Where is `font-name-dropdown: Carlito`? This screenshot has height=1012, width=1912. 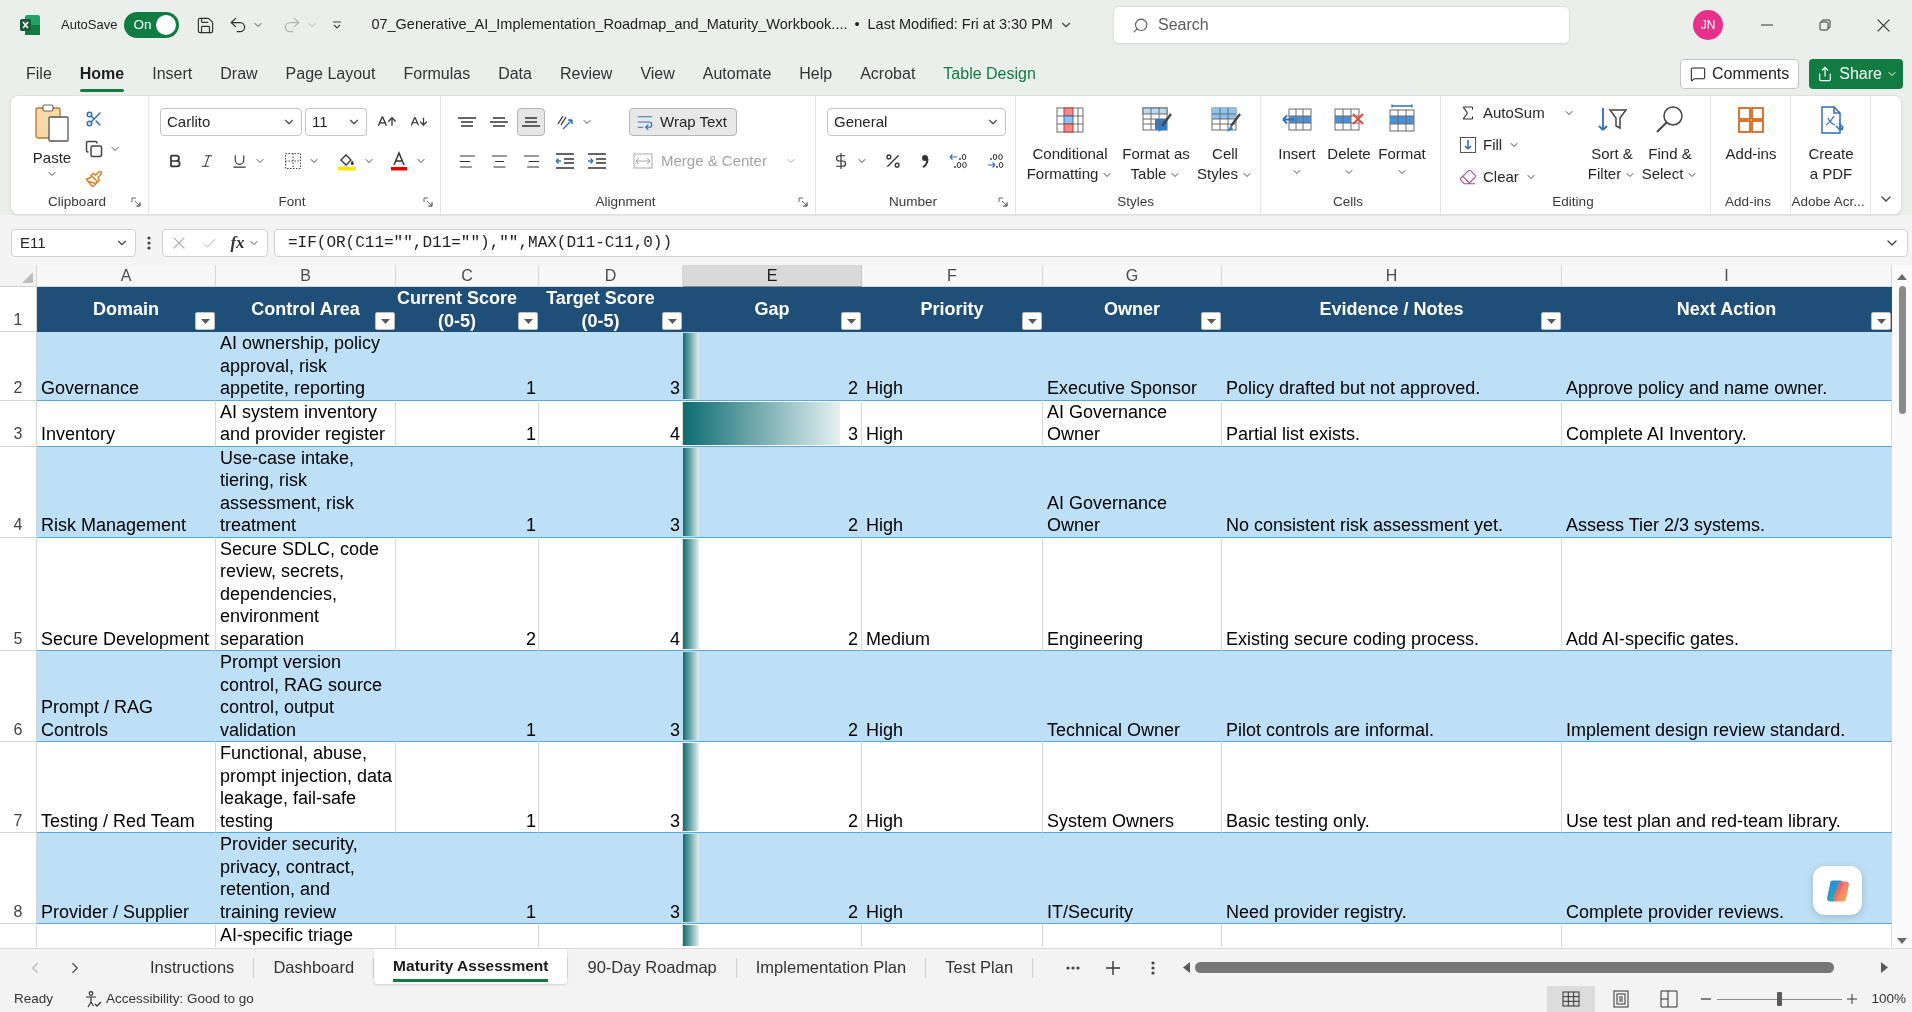 font-name-dropdown: Carlito is located at coordinates (231, 122).